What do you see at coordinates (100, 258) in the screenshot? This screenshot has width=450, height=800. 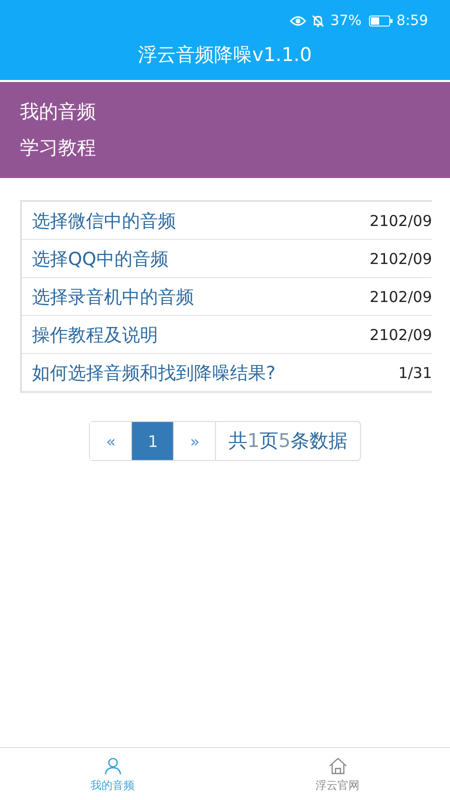 I see `row-title: 选择QQ中的音频` at bounding box center [100, 258].